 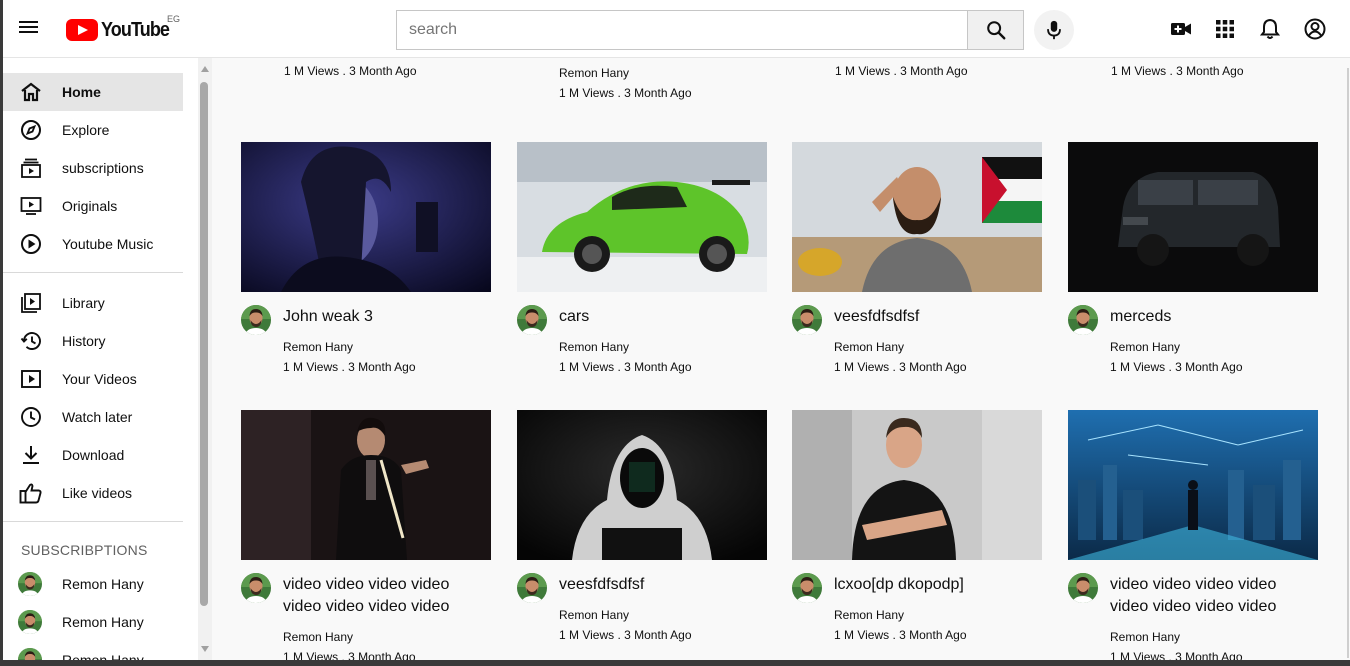 What do you see at coordinates (93, 455) in the screenshot?
I see `sidebar-item-download: Download` at bounding box center [93, 455].